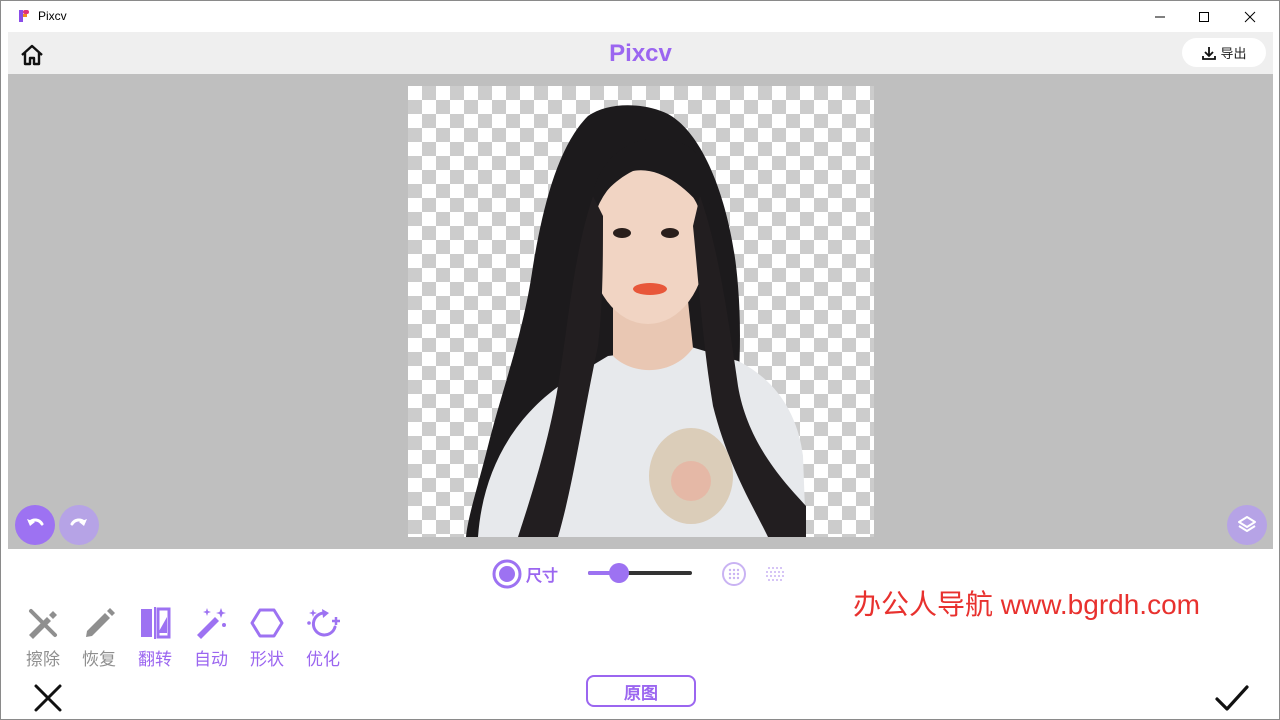 The height and width of the screenshot is (720, 1280). Describe the element at coordinates (641, 691) in the screenshot. I see `original-image-button: 原图` at that location.